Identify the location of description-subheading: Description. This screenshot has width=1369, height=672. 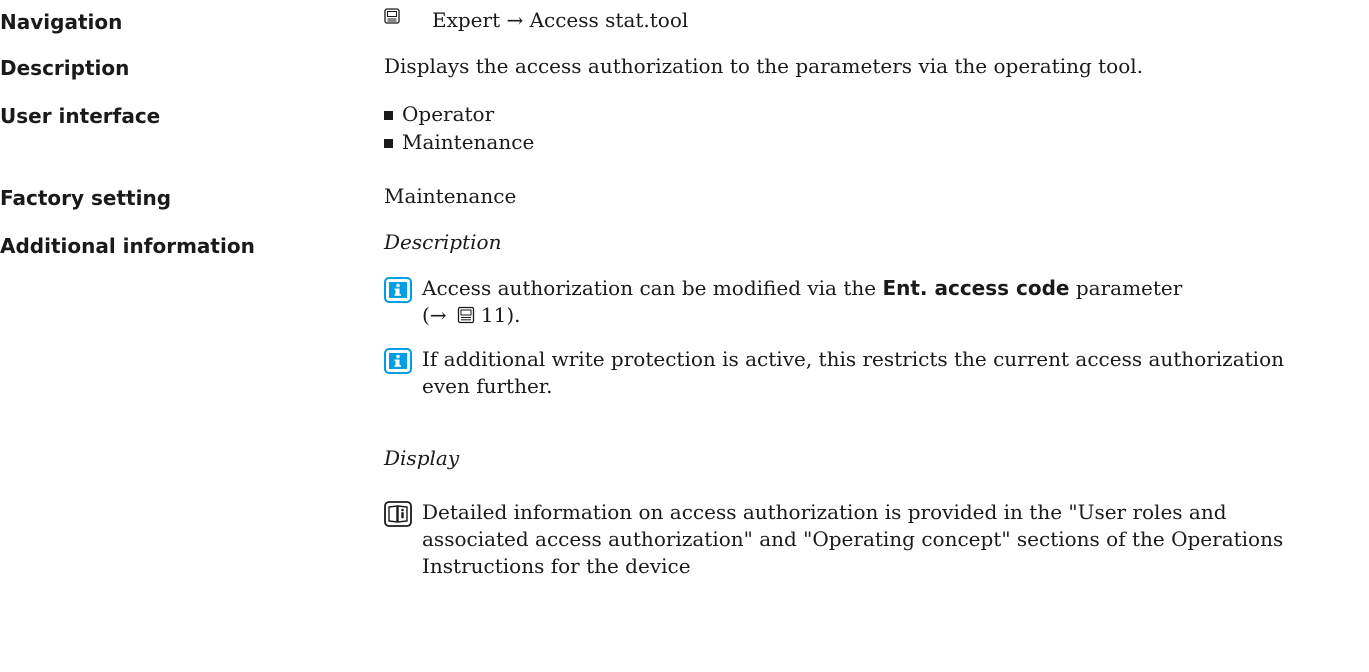
(443, 242).